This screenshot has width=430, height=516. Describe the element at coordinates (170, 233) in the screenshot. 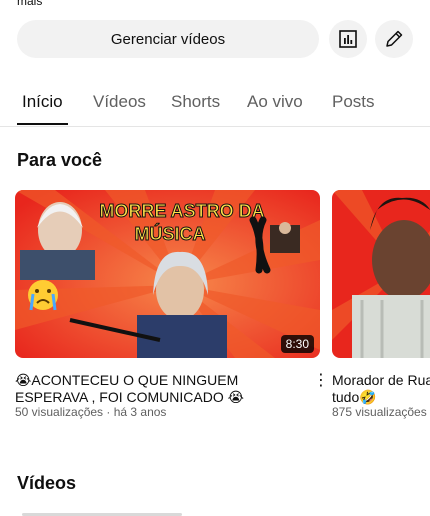

I see `thumbnail-headline-2: MÚSICA` at that location.